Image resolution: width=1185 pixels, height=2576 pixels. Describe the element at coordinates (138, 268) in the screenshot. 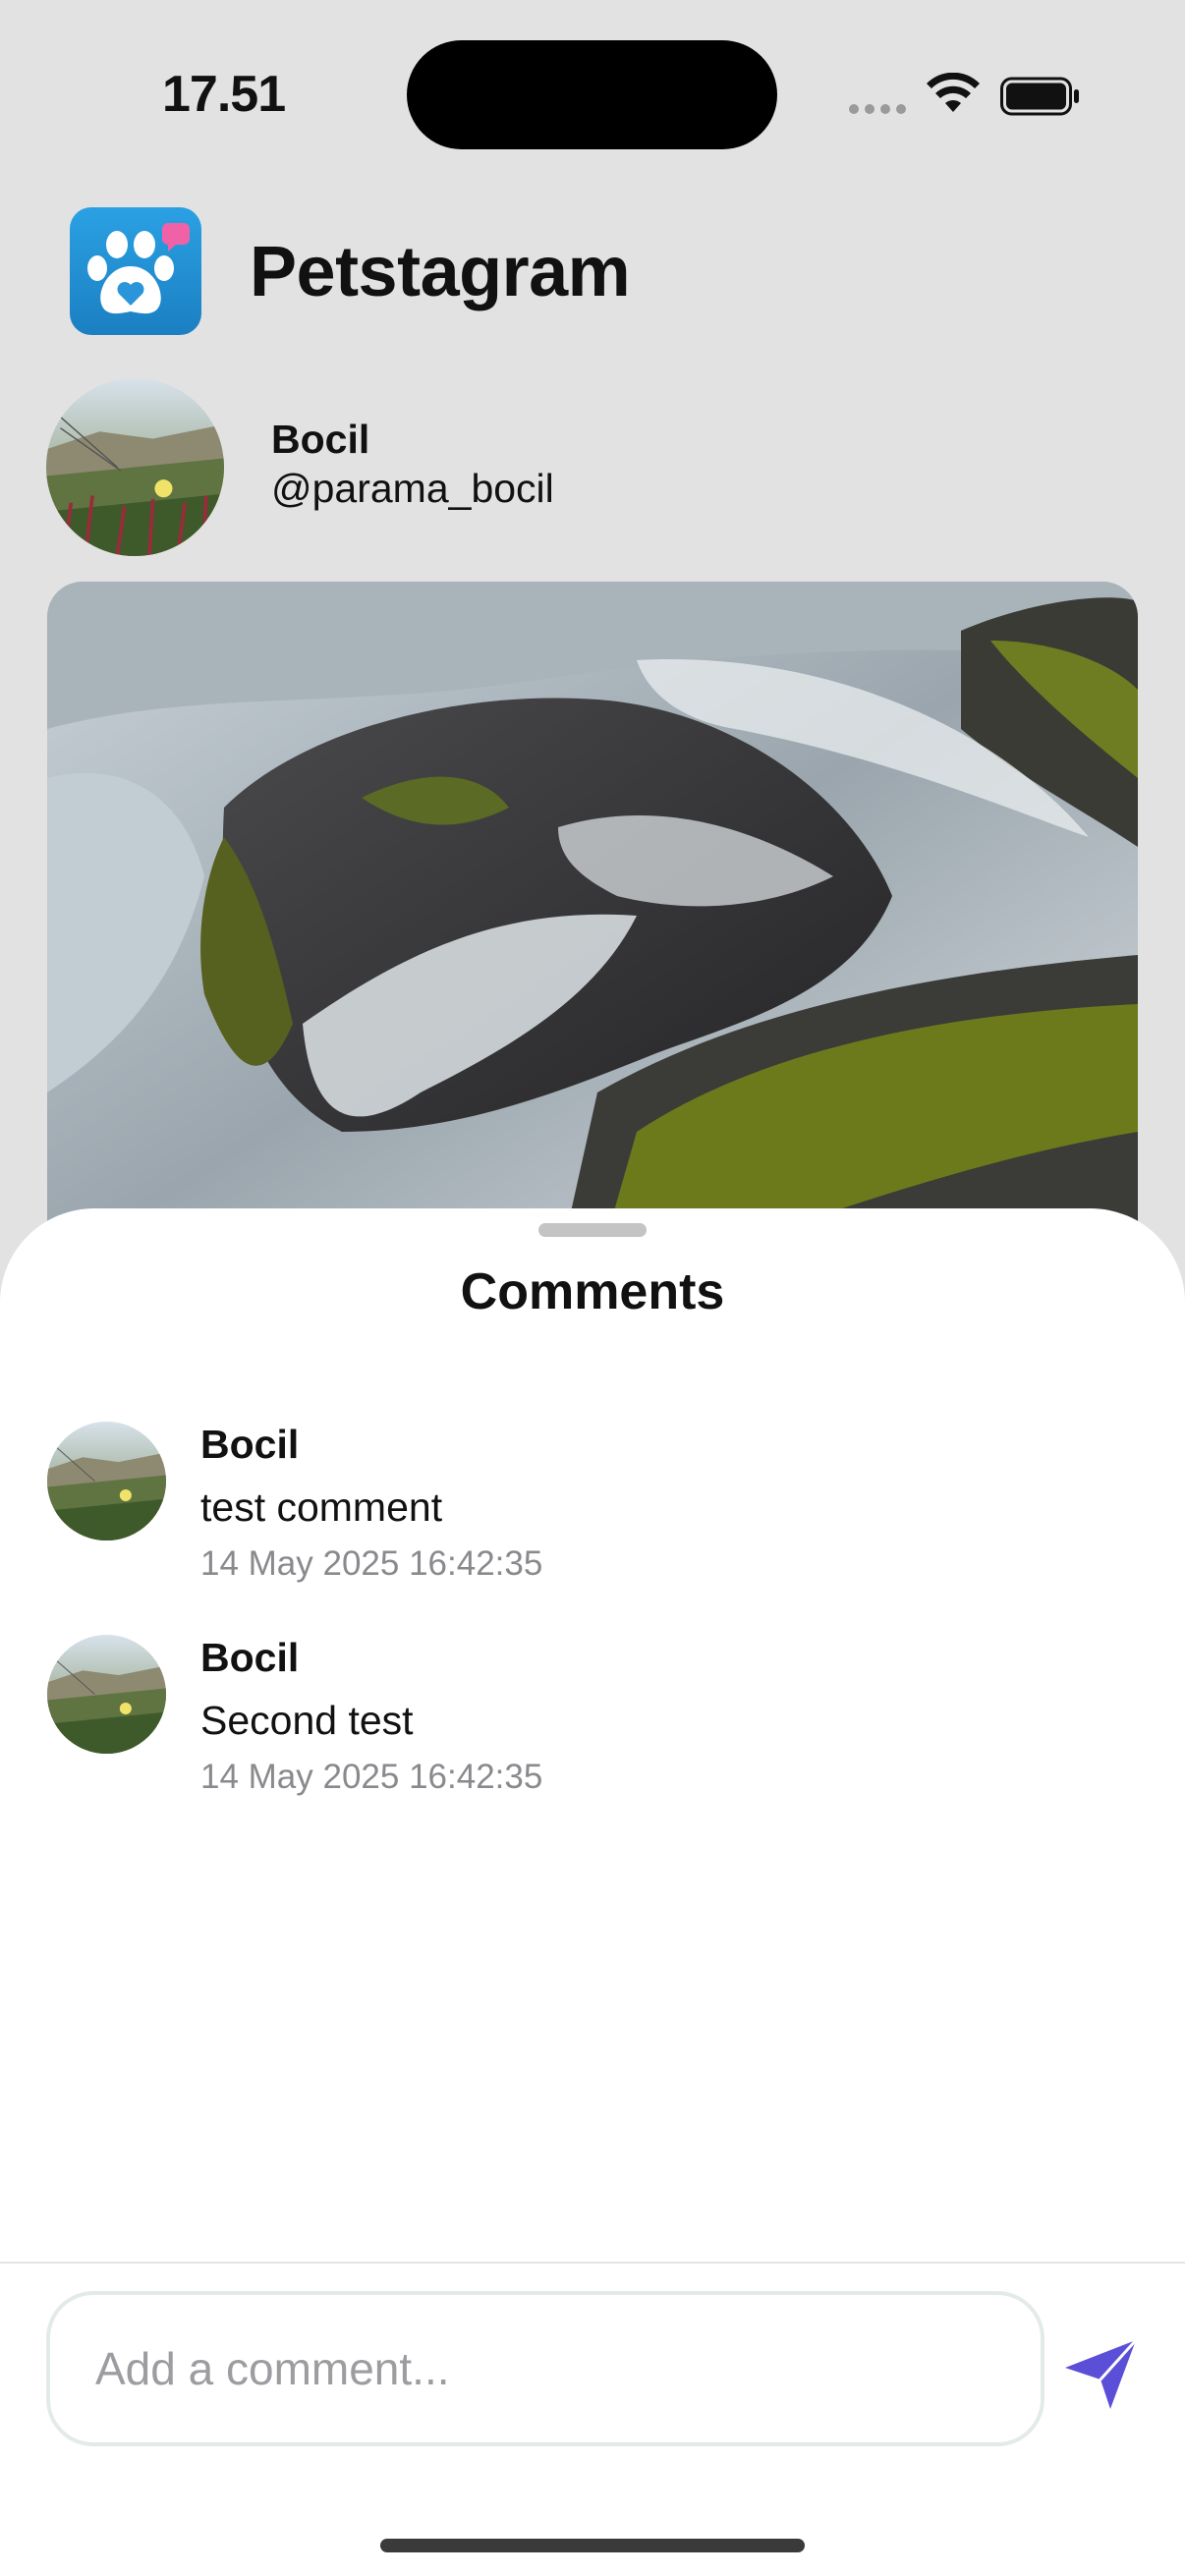

I see `paw-heart-icon` at that location.